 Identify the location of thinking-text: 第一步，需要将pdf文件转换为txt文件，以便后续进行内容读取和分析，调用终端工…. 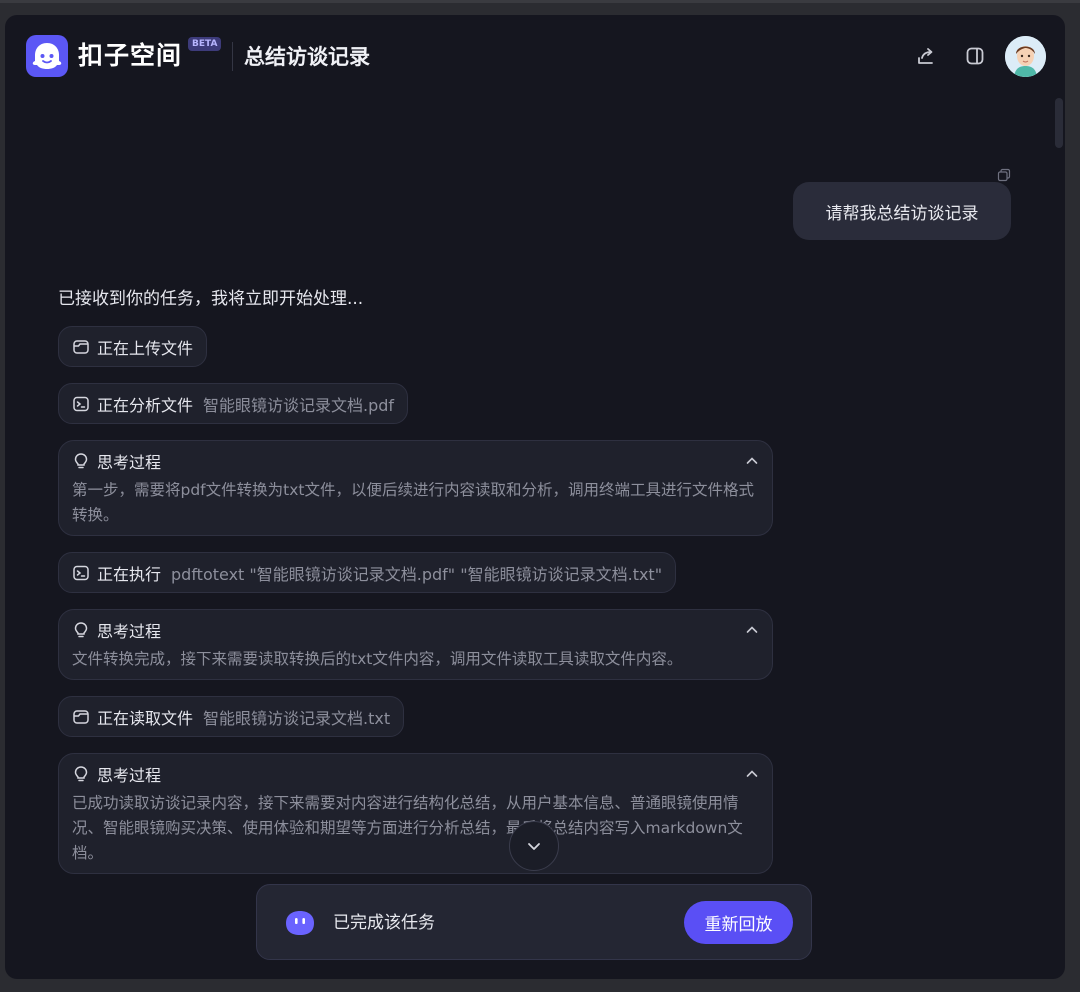
(413, 502).